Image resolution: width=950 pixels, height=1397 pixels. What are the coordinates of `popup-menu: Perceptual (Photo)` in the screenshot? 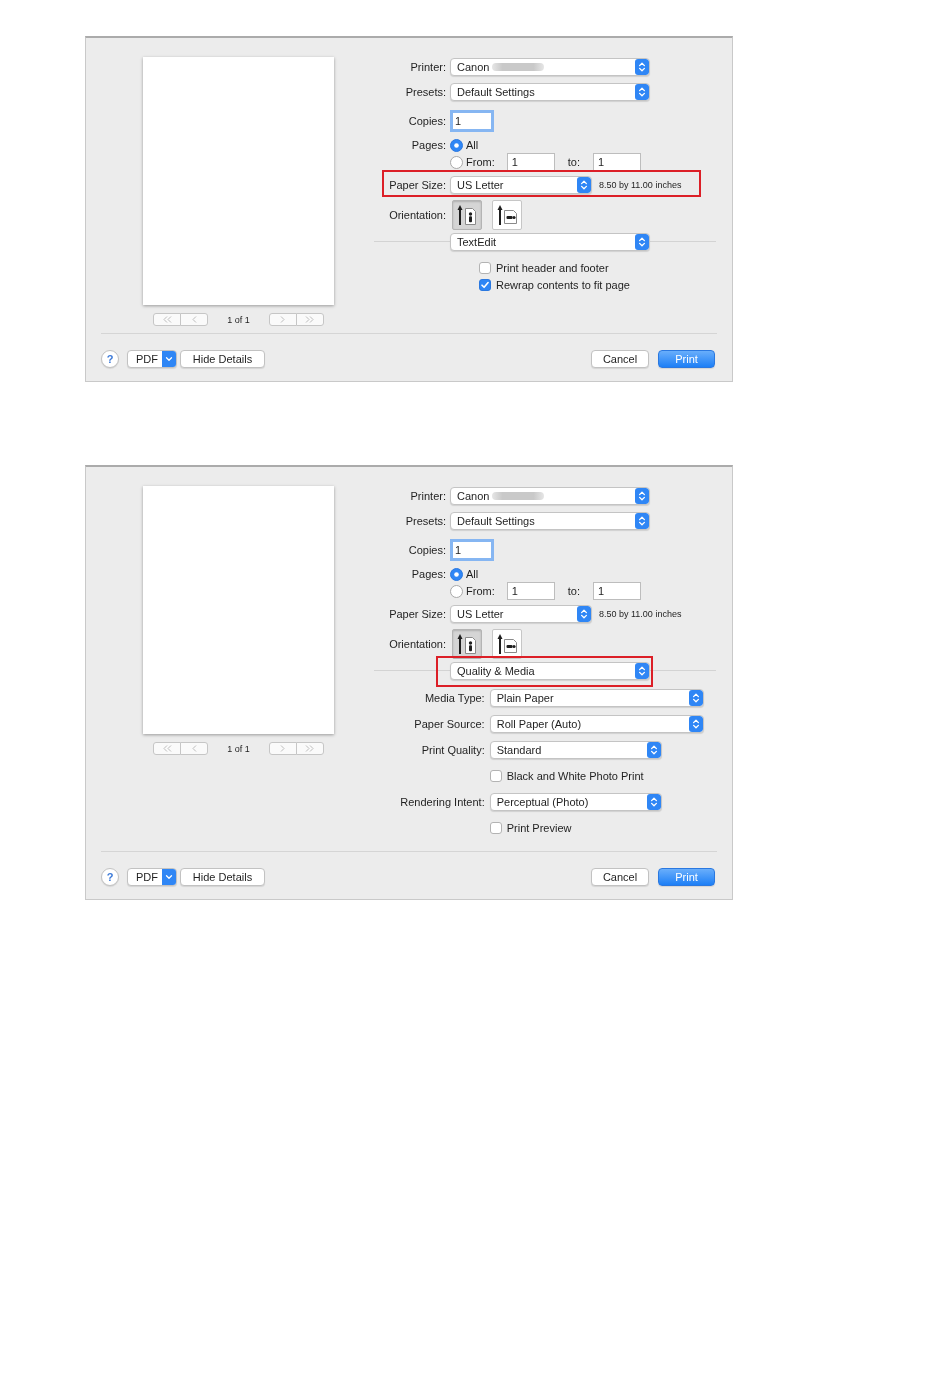 It's located at (575, 802).